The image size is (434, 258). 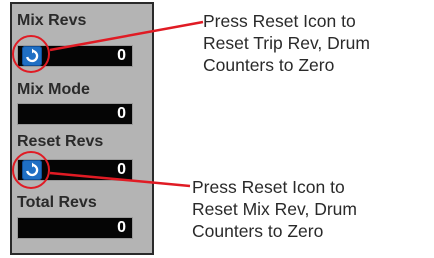 What do you see at coordinates (269, 65) in the screenshot?
I see `callout-top-line-3: Counters to Zero` at bounding box center [269, 65].